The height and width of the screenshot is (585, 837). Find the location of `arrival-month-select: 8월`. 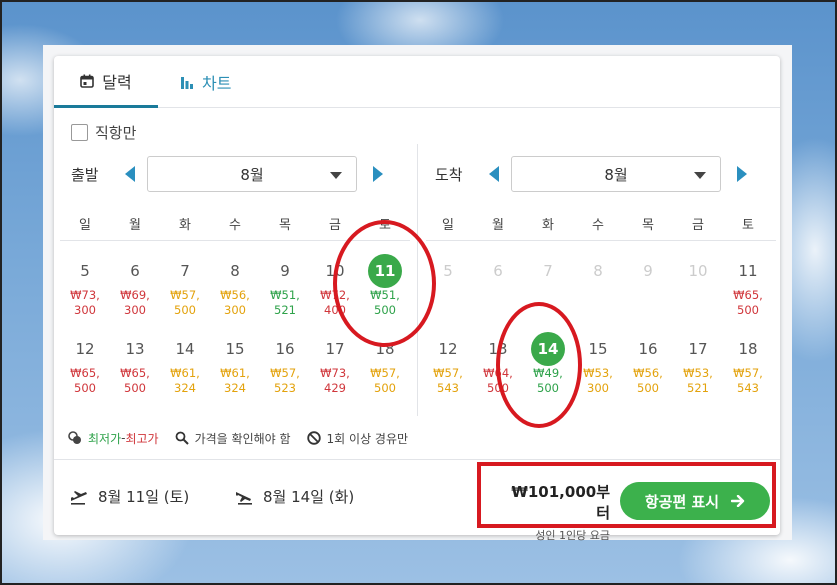

arrival-month-select: 8월 is located at coordinates (616, 174).